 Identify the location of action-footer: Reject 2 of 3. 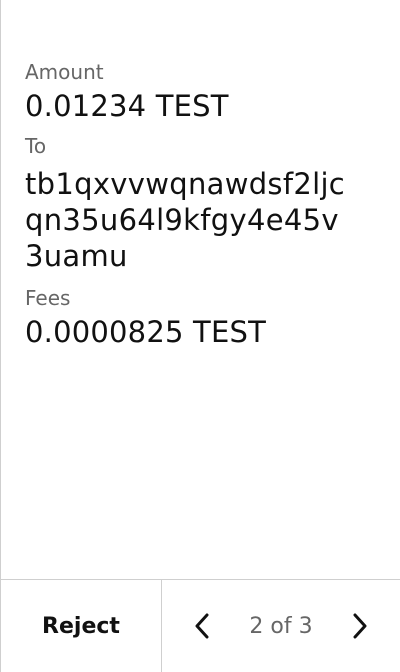
(200, 625).